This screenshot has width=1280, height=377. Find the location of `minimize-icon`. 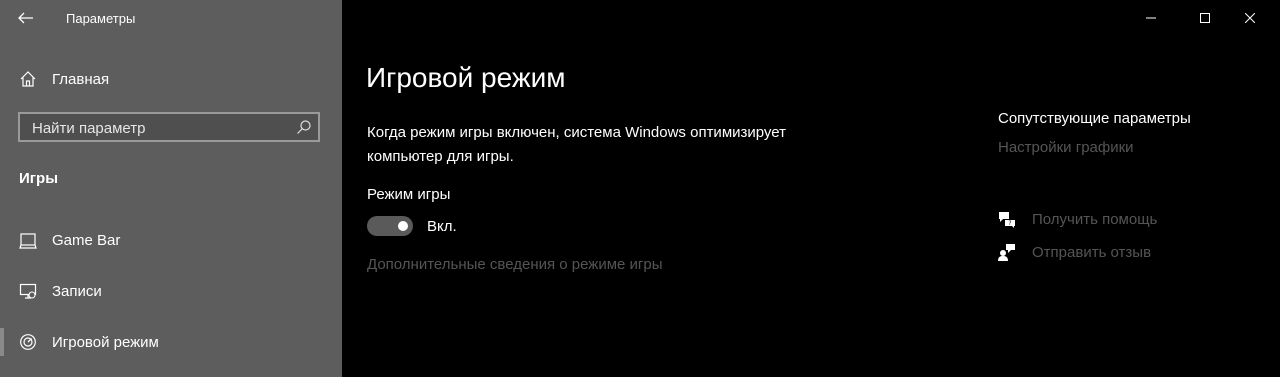

minimize-icon is located at coordinates (1151, 18).